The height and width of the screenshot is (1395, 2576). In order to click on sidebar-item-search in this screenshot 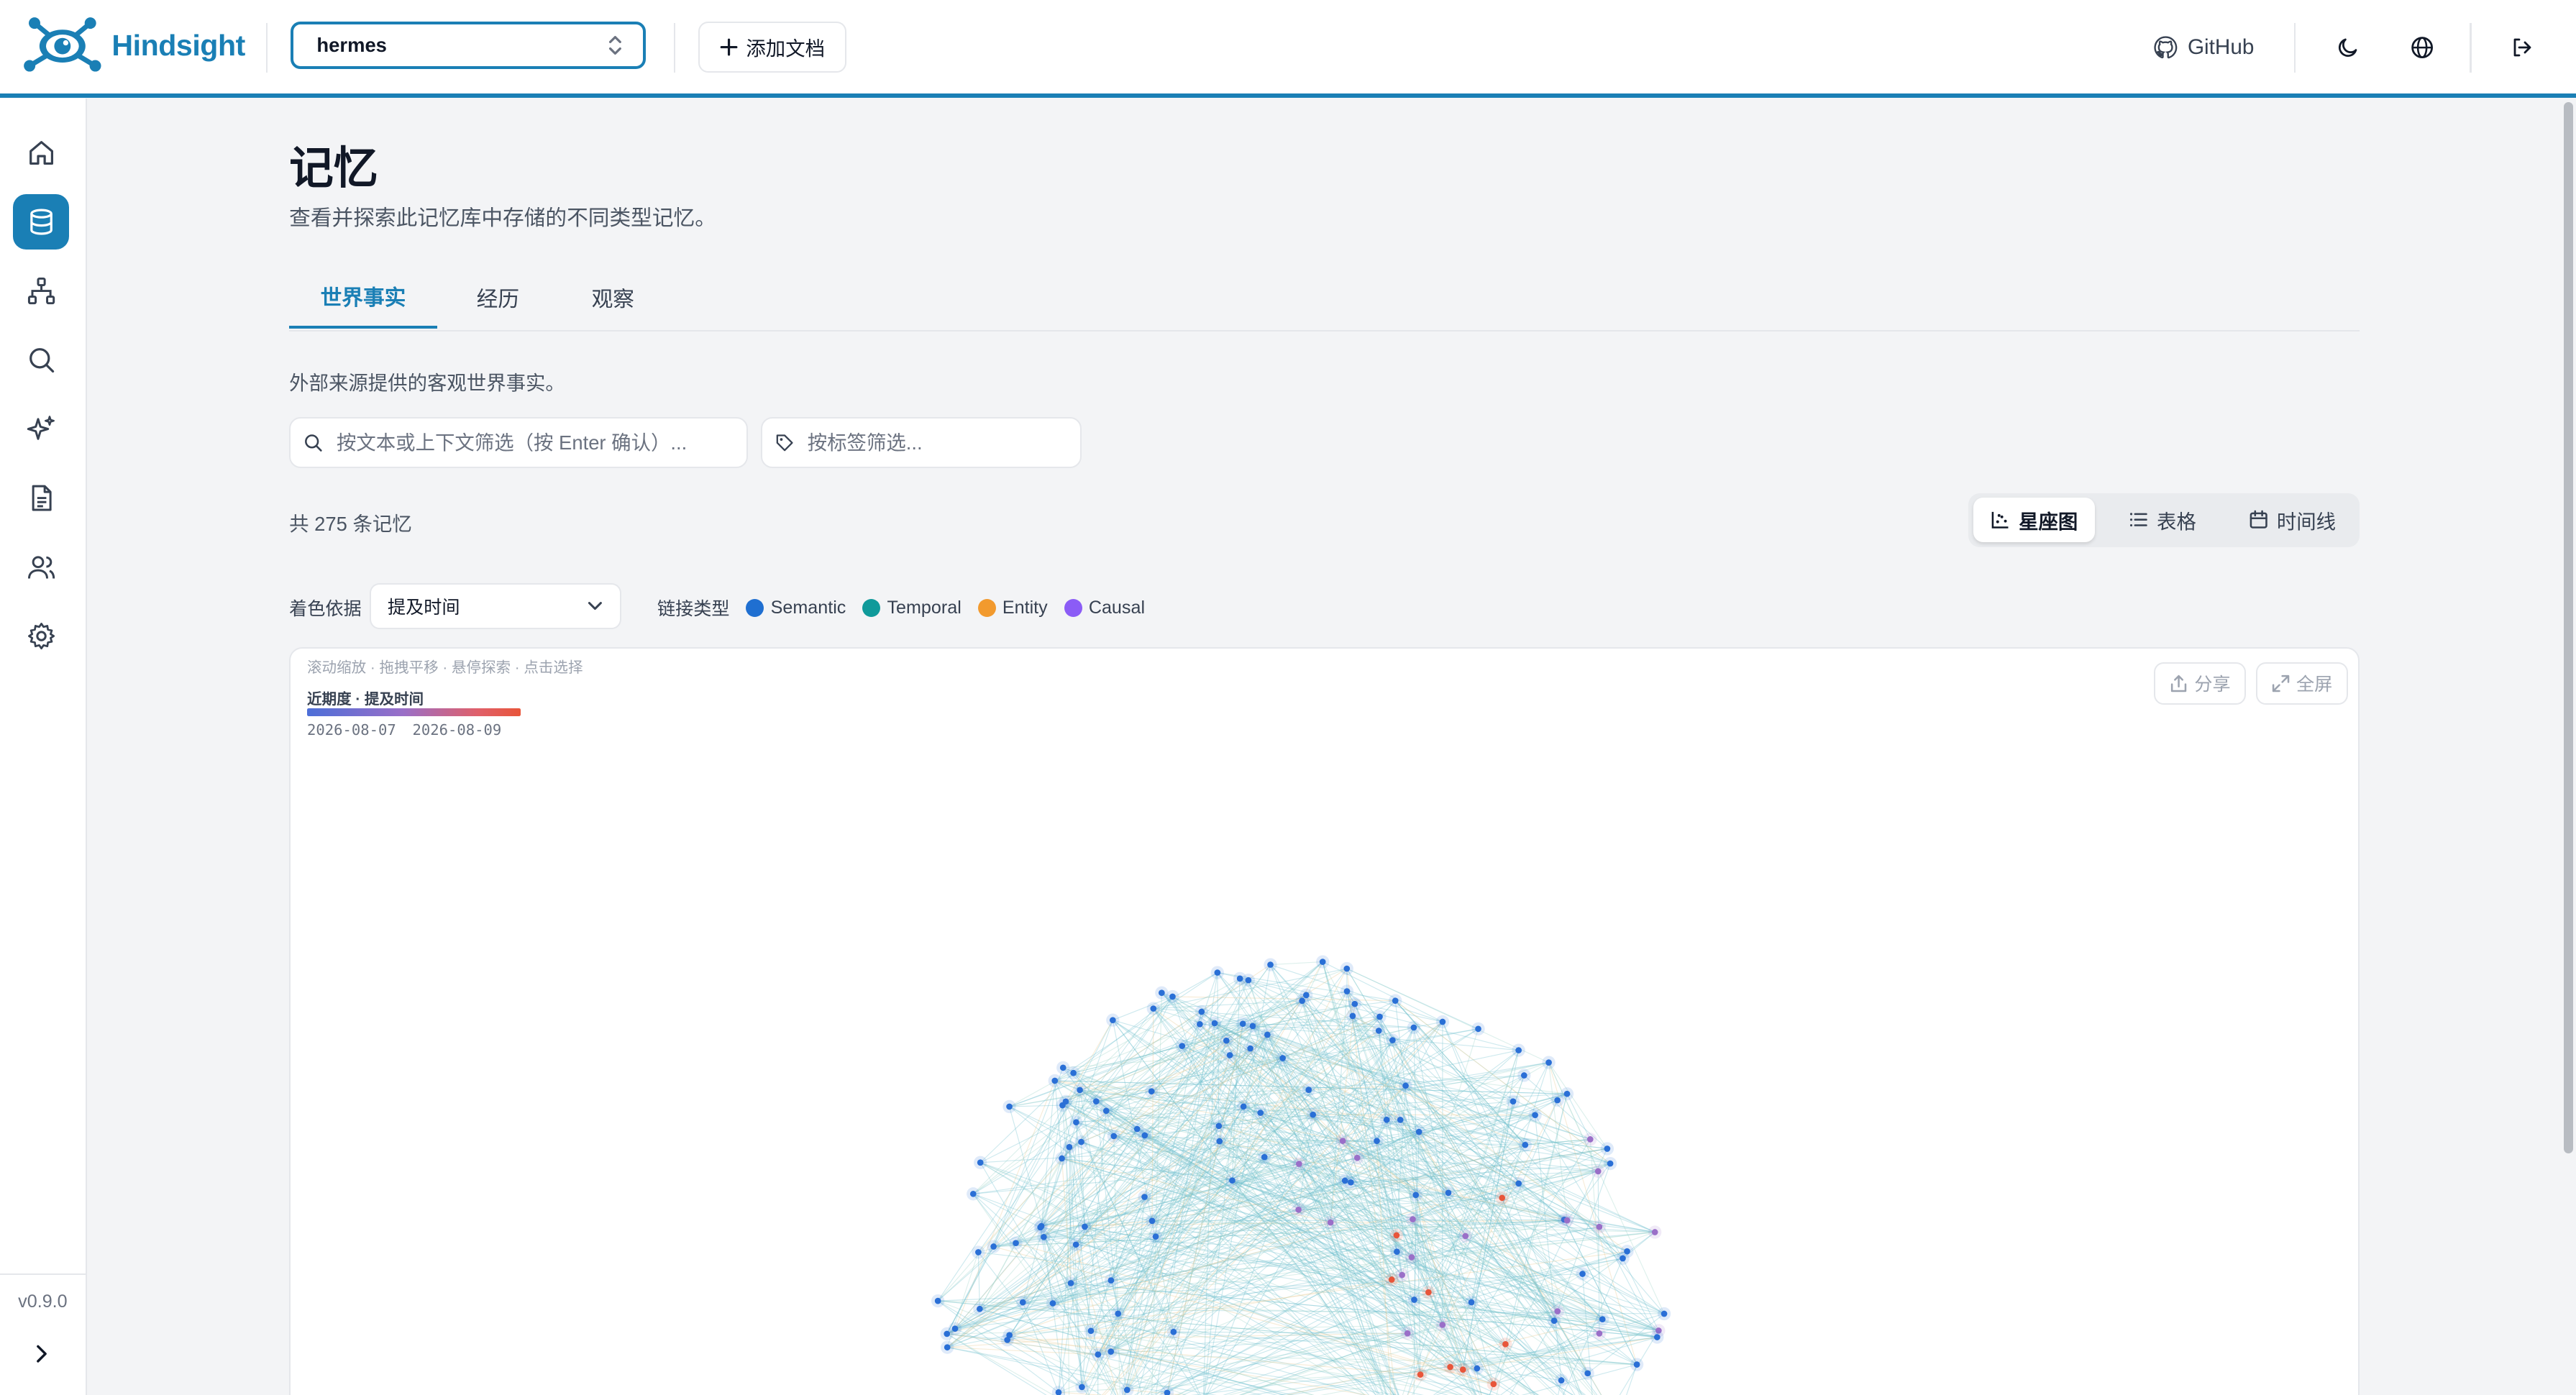, I will do `click(41, 360)`.